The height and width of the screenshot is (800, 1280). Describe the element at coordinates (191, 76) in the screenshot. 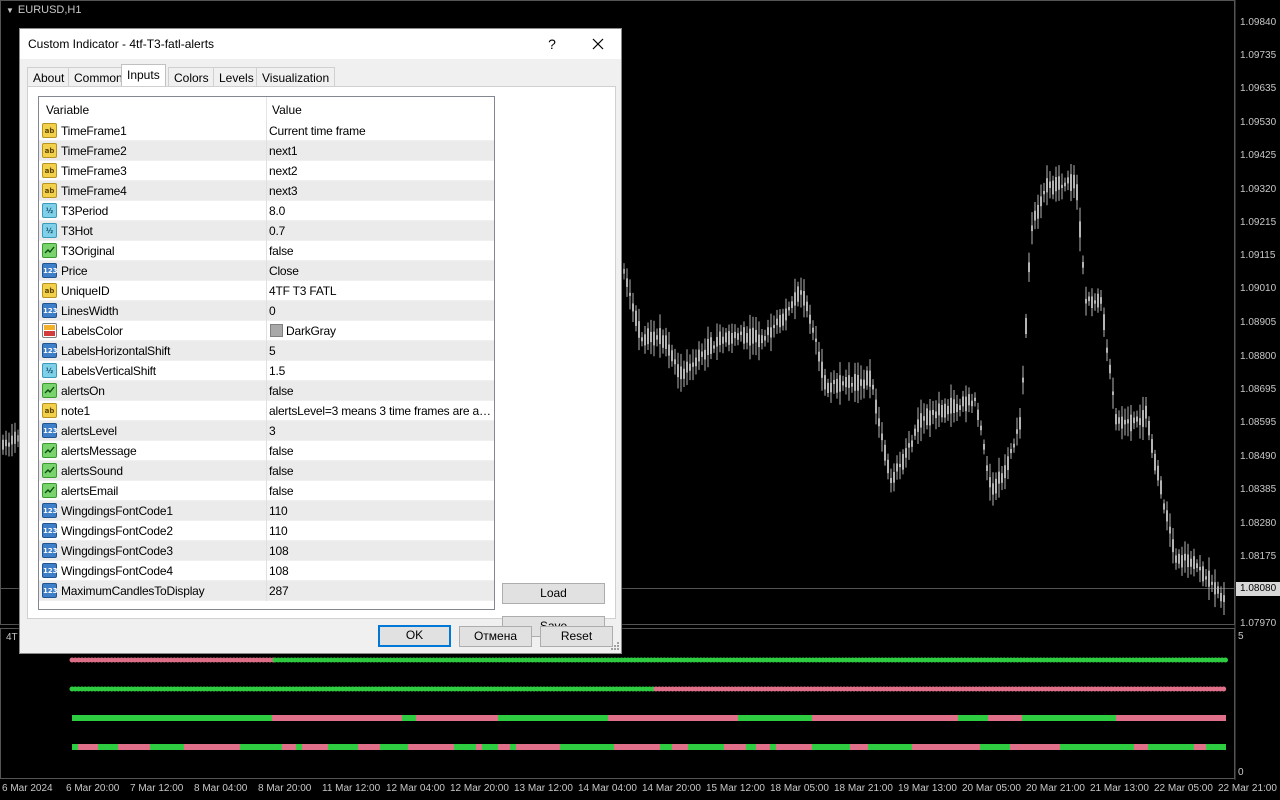

I see `tab-colors: Colors` at that location.